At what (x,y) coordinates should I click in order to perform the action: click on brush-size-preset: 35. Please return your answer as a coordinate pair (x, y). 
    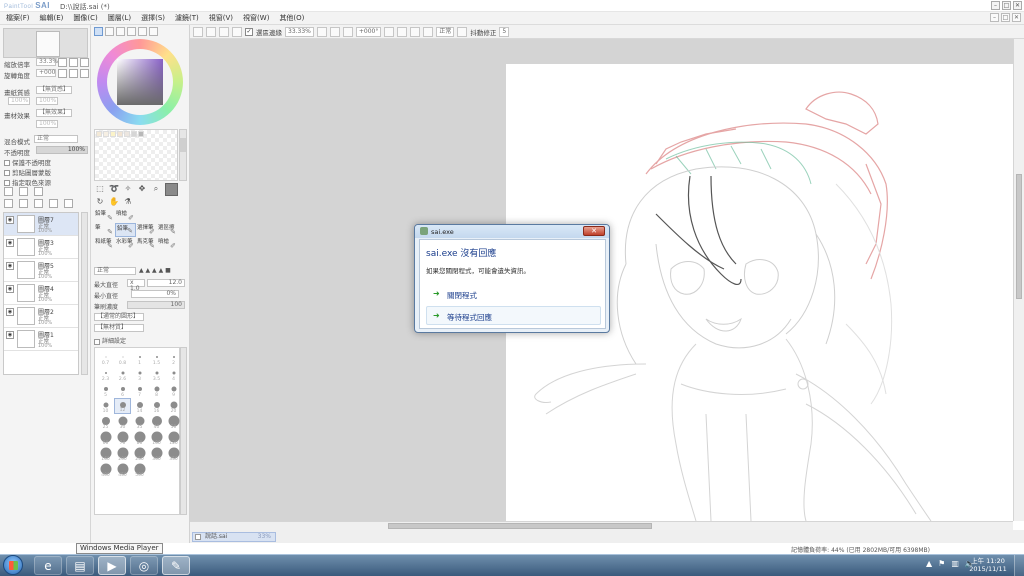
    Looking at the image, I should click on (139, 422).